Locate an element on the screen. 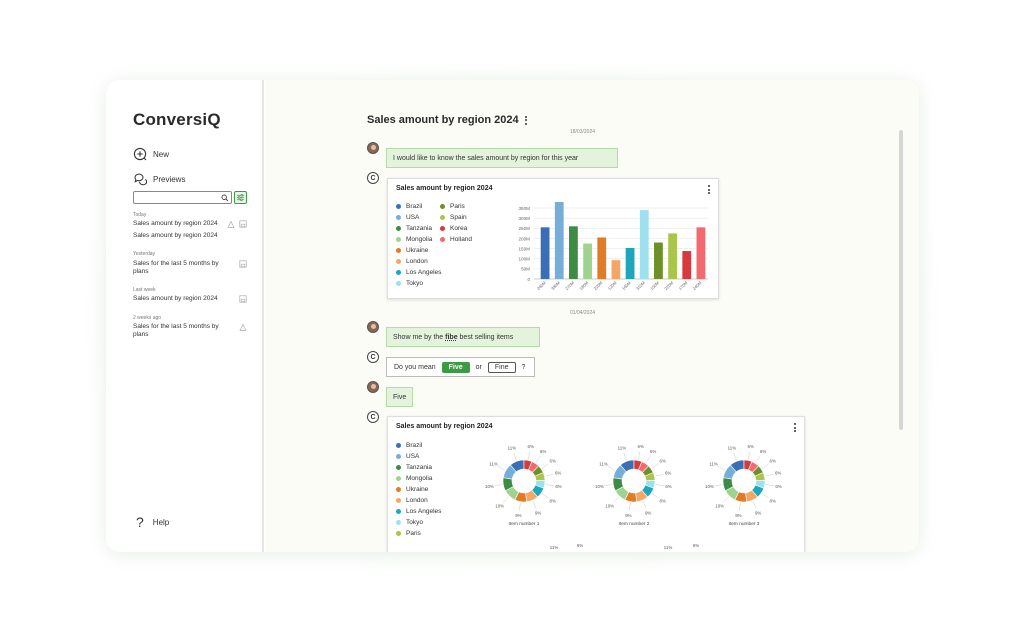 The width and height of the screenshot is (1024, 632). app-logo: ConversiQ is located at coordinates (177, 119).